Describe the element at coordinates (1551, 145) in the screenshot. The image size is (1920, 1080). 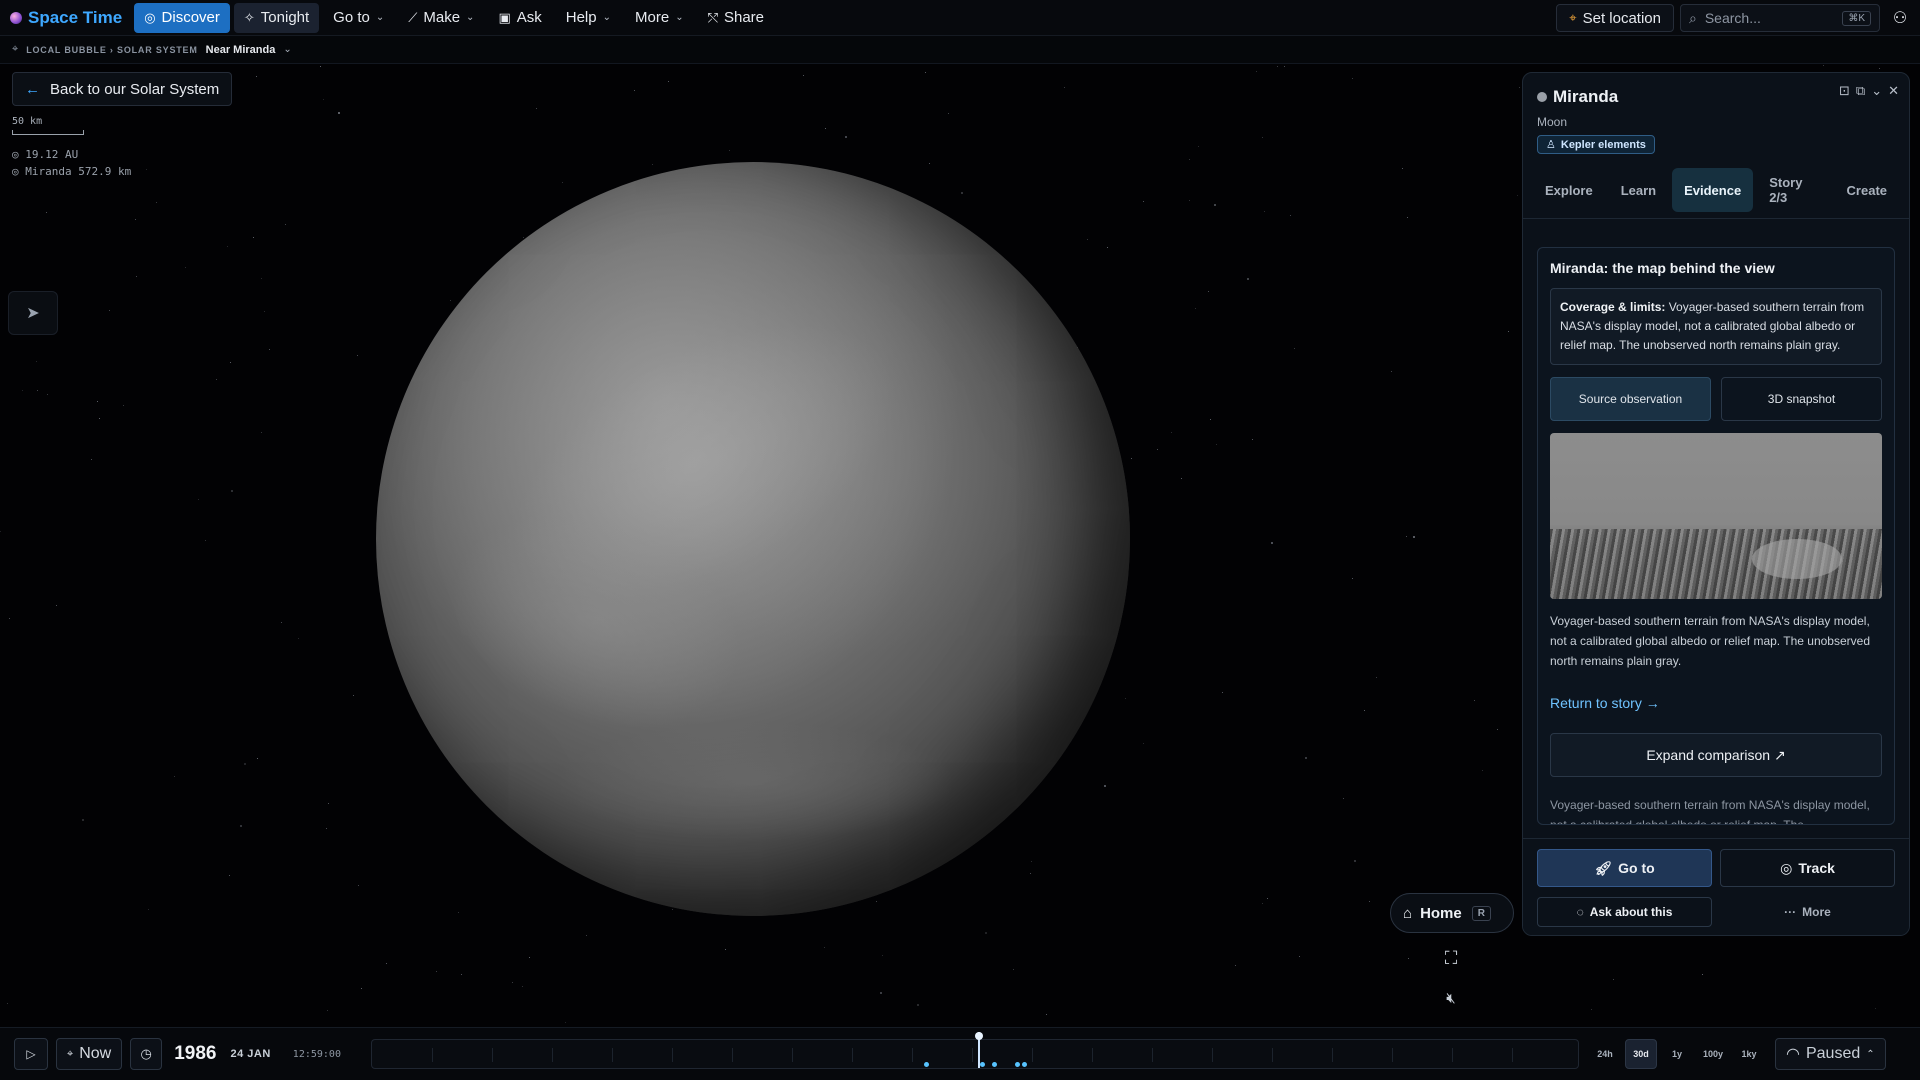
I see `person-icon: ♙` at that location.